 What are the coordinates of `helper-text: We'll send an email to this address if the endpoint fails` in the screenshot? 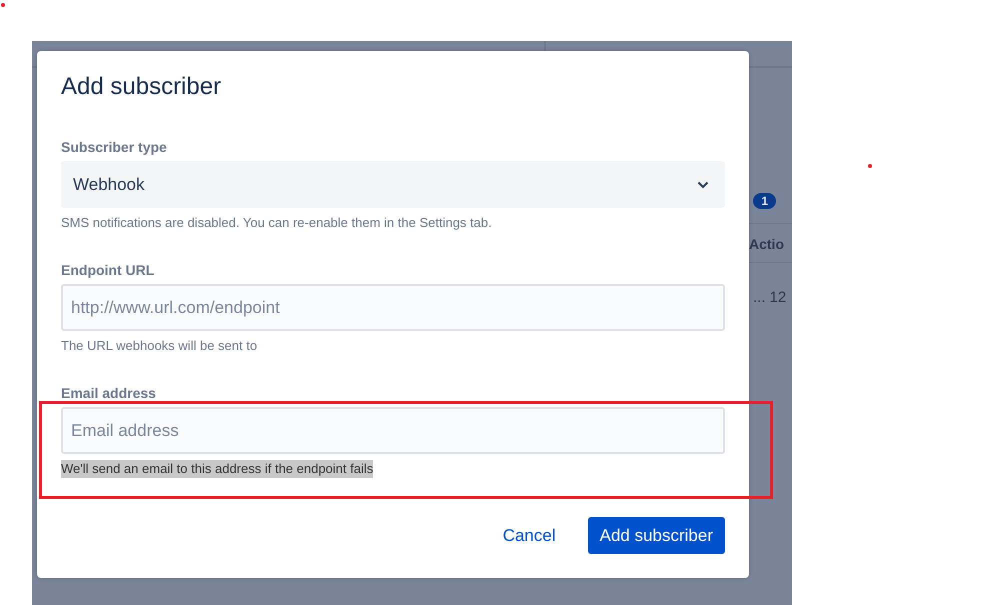 It's located at (217, 469).